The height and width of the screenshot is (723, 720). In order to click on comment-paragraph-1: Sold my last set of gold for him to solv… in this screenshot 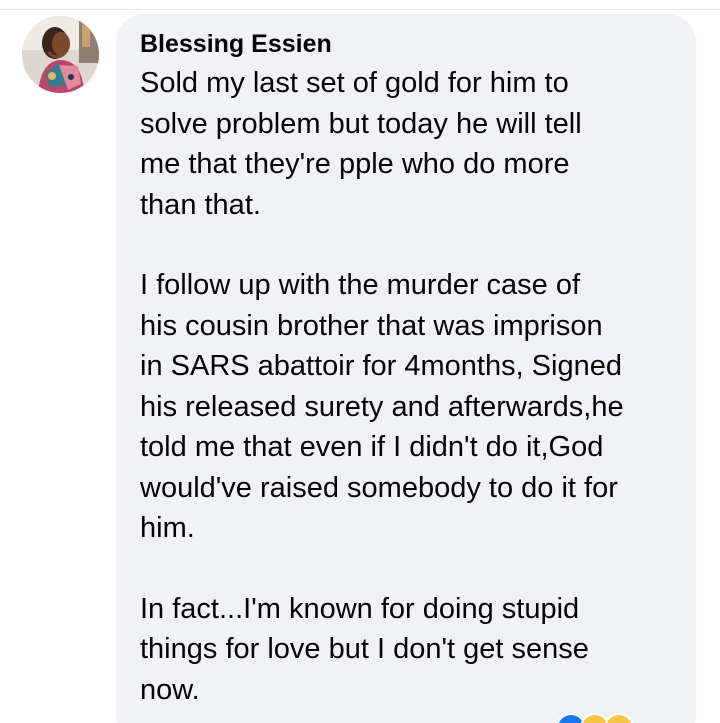, I will do `click(361, 144)`.